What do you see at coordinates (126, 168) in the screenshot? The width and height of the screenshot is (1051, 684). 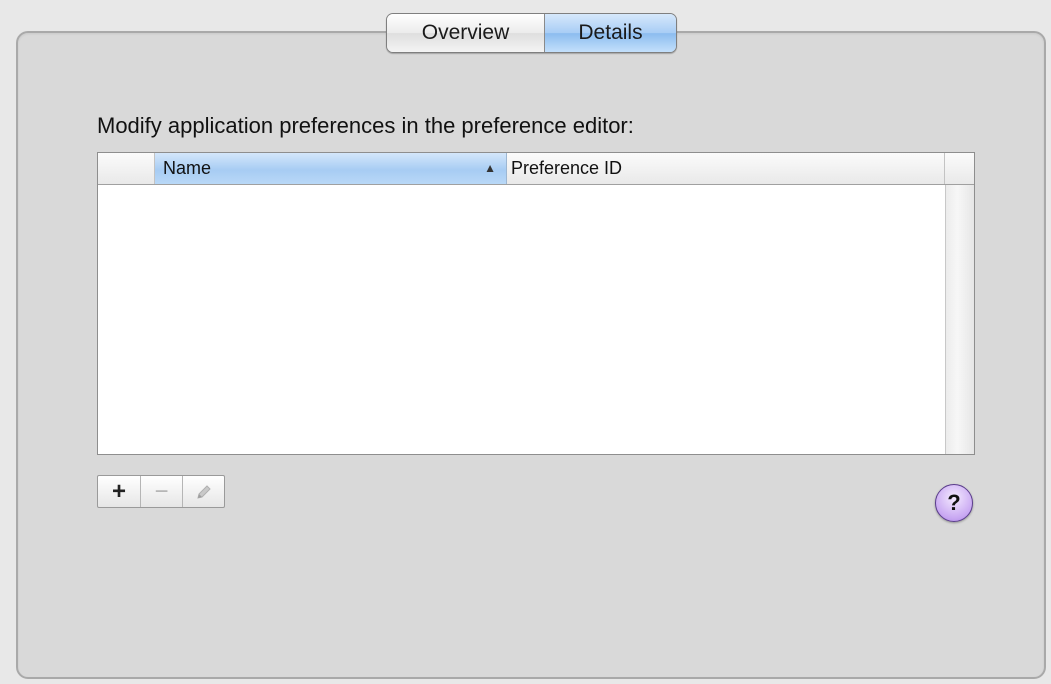 I see `column-header-blank` at bounding box center [126, 168].